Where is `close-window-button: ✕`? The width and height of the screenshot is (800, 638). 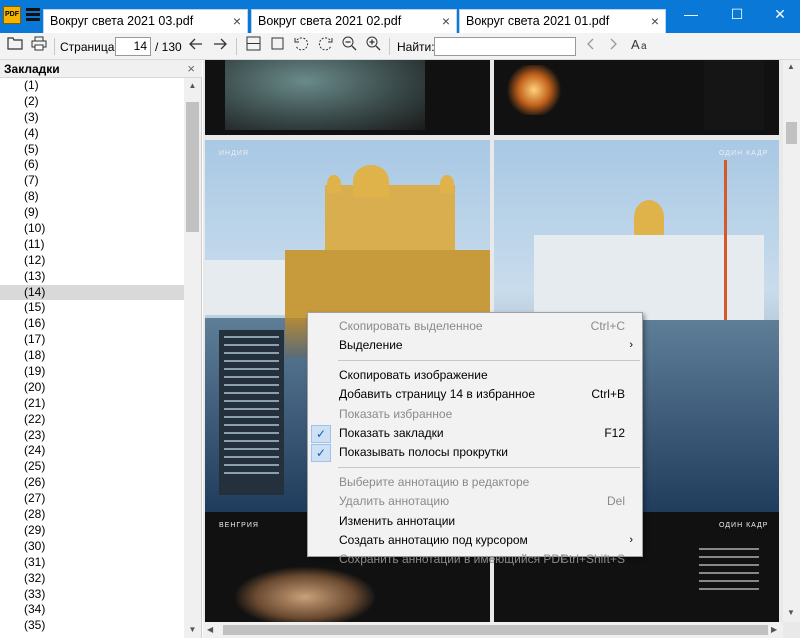 close-window-button: ✕ is located at coordinates (778, 15).